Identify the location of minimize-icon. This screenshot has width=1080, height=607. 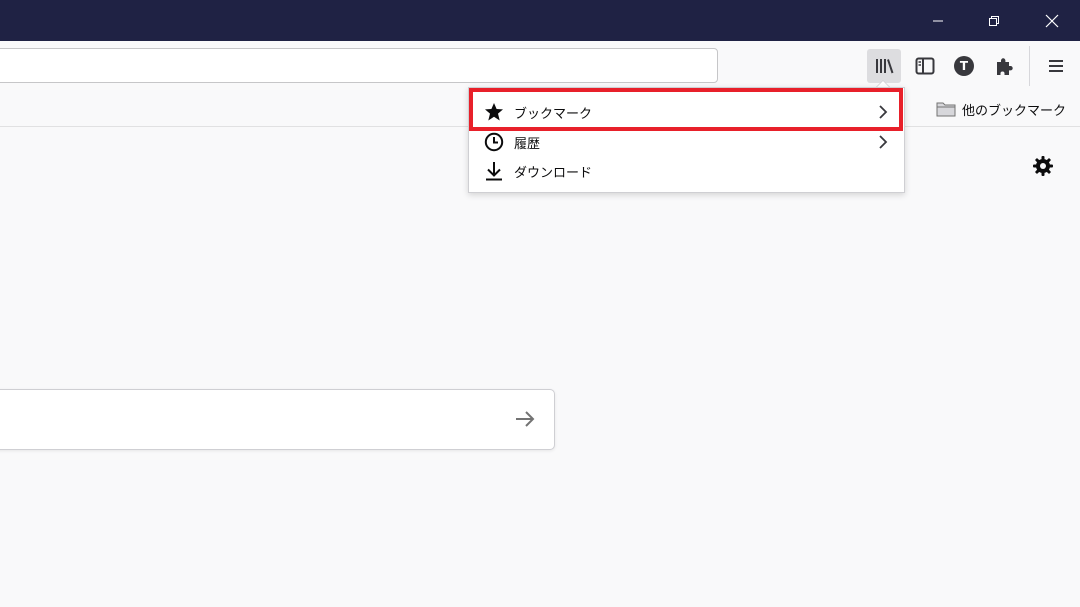
(938, 20).